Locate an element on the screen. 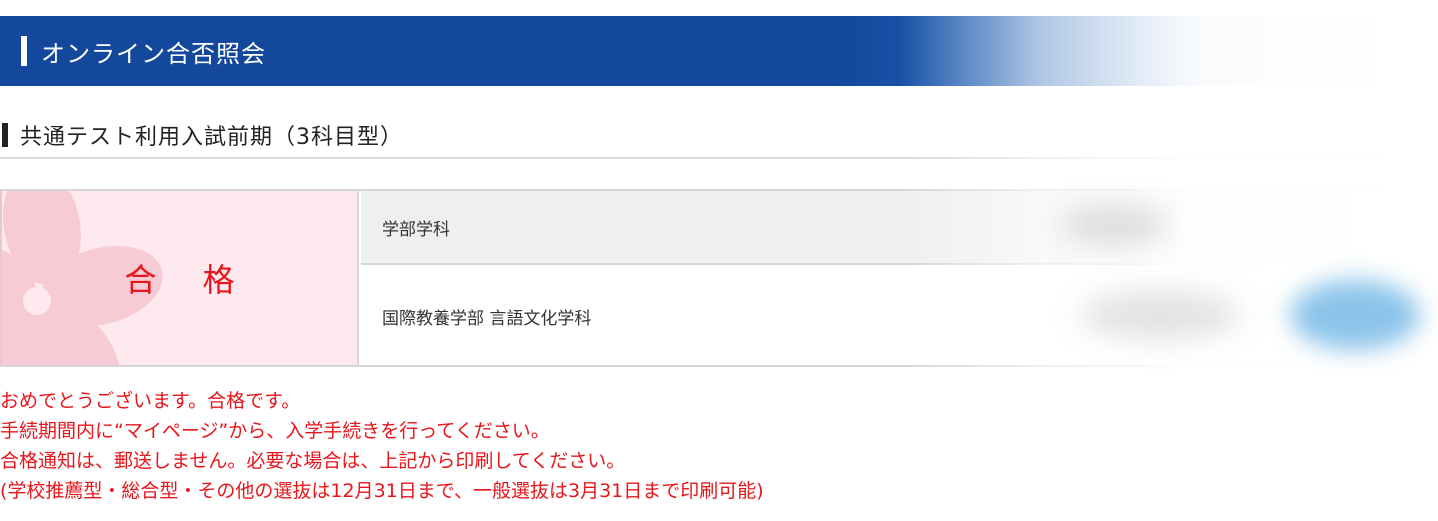 The height and width of the screenshot is (521, 1438). message-line: おめでとうございます。合格です。 is located at coordinates (150, 401).